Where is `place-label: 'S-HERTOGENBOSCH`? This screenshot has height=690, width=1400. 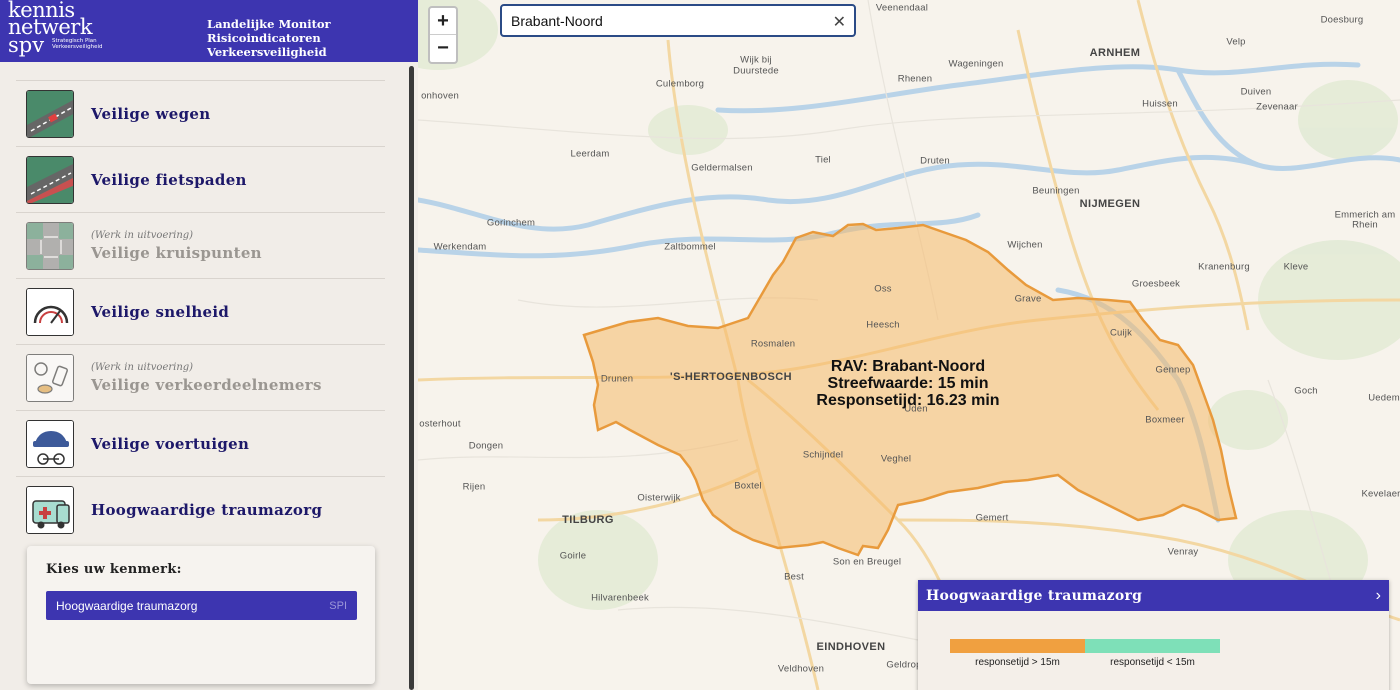
place-label: 'S-HERTOGENBOSCH is located at coordinates (731, 377).